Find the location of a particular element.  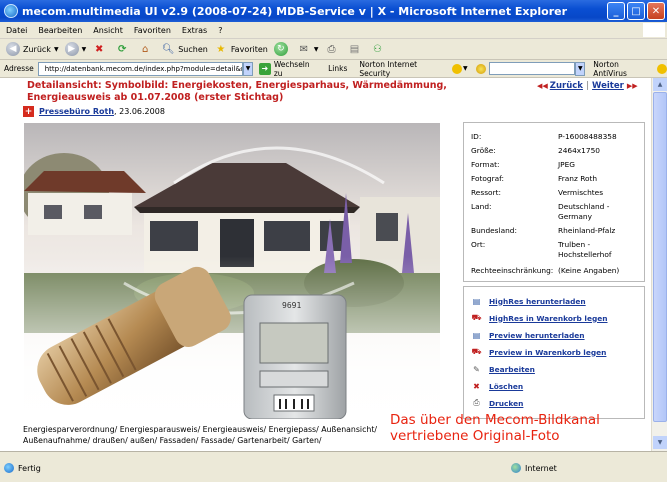

print-toolbar-button: ⎙ is located at coordinates (332, 49).